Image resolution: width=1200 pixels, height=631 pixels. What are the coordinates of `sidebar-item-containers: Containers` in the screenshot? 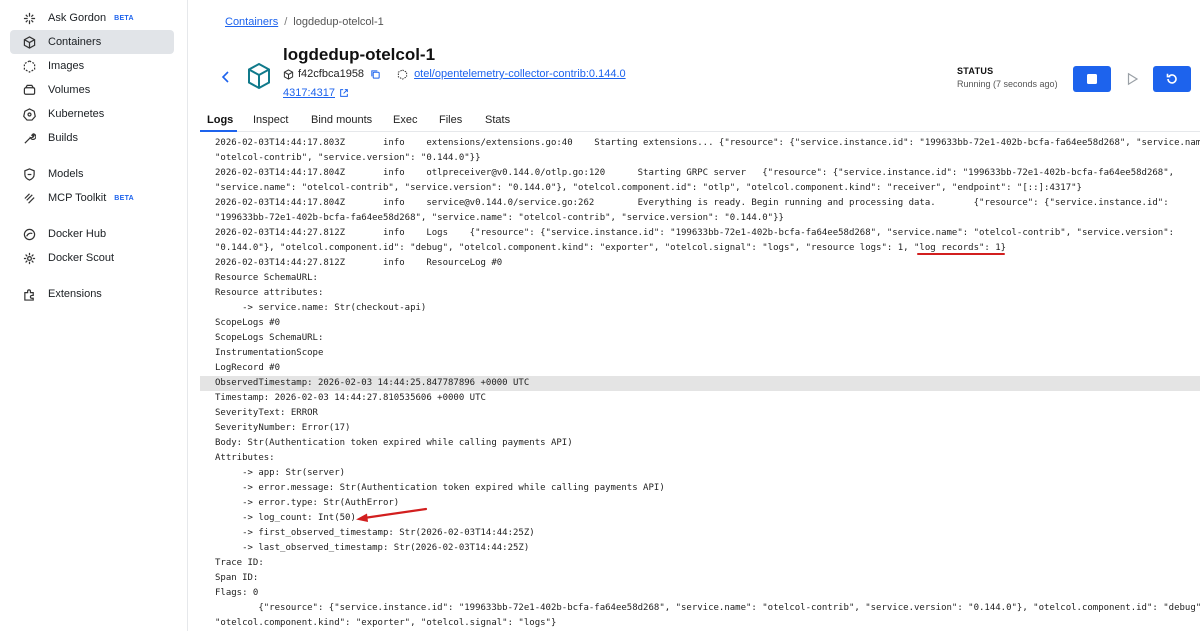 It's located at (92, 42).